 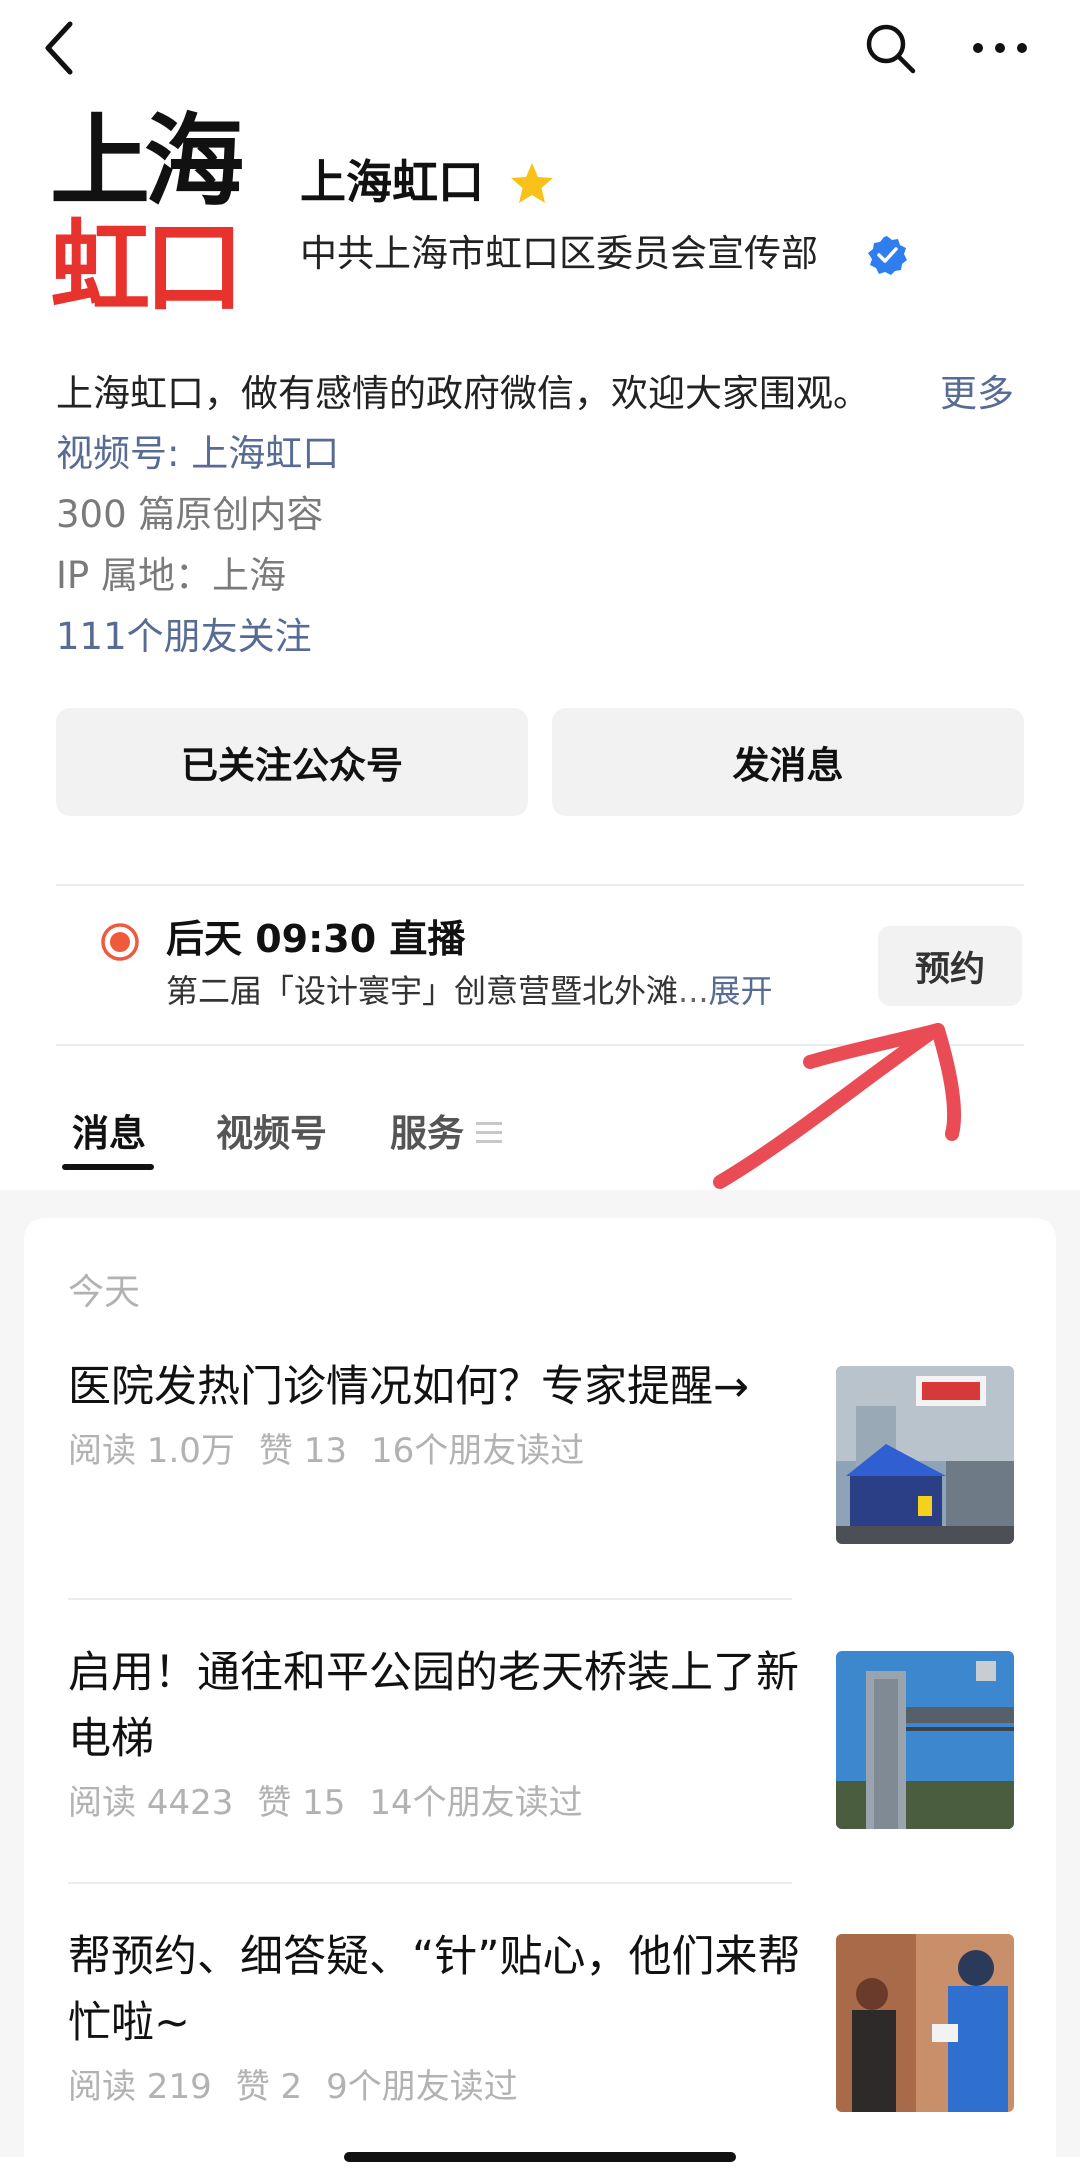 What do you see at coordinates (489, 1133) in the screenshot?
I see `menu-icon` at bounding box center [489, 1133].